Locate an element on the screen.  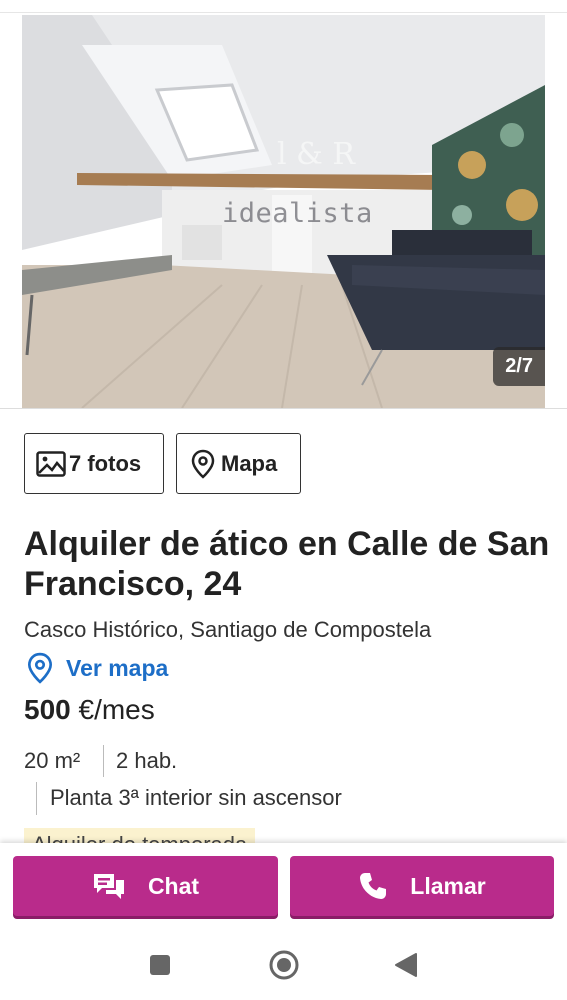
recents-button is located at coordinates (160, 965).